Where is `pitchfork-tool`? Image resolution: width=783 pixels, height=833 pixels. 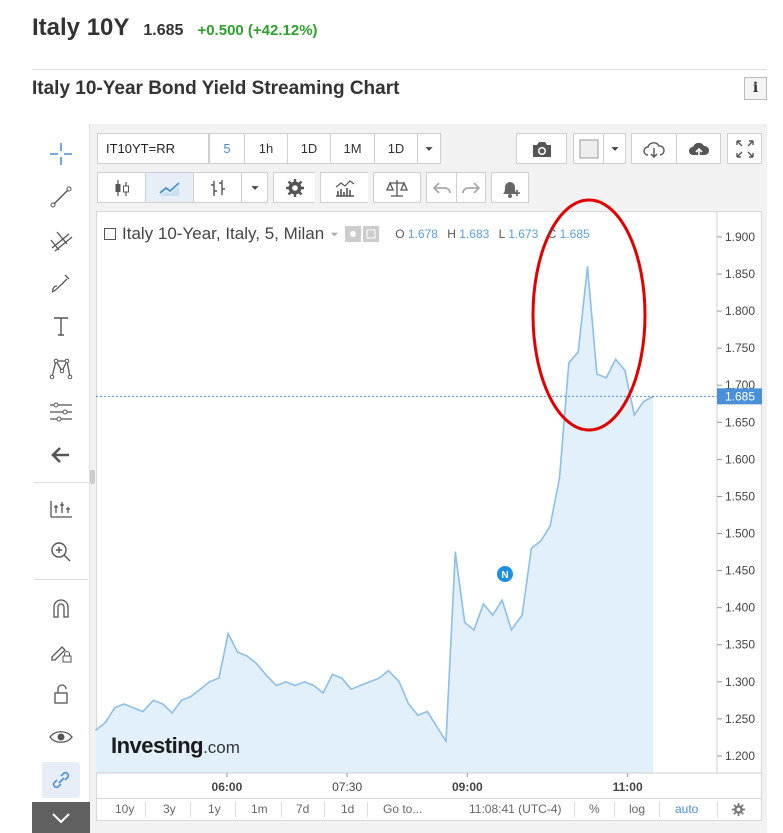
pitchfork-tool is located at coordinates (61, 240).